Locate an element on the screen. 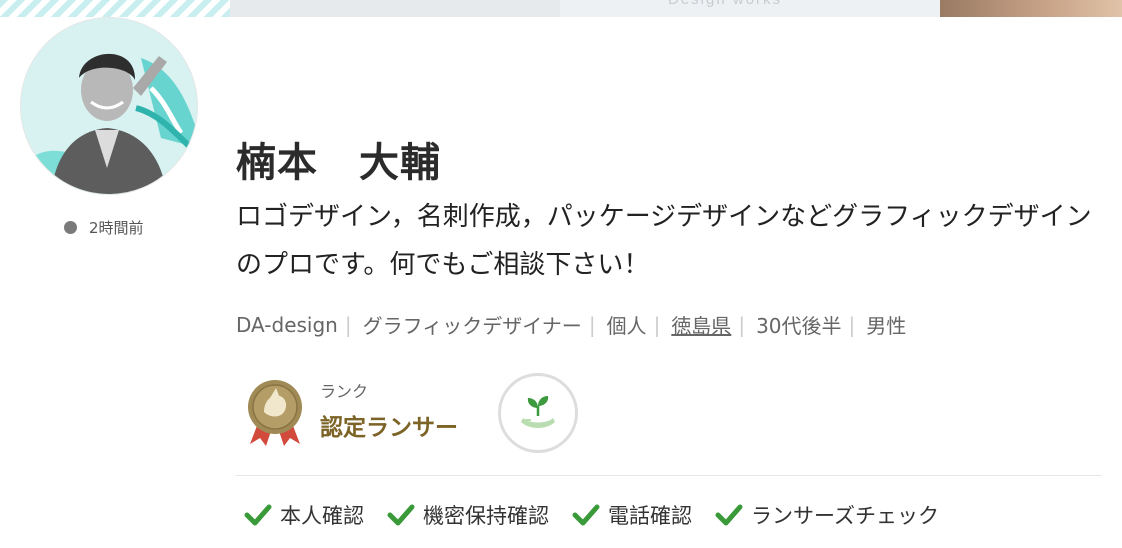 The width and height of the screenshot is (1122, 548). avatar-portrait-icon is located at coordinates (109, 106).